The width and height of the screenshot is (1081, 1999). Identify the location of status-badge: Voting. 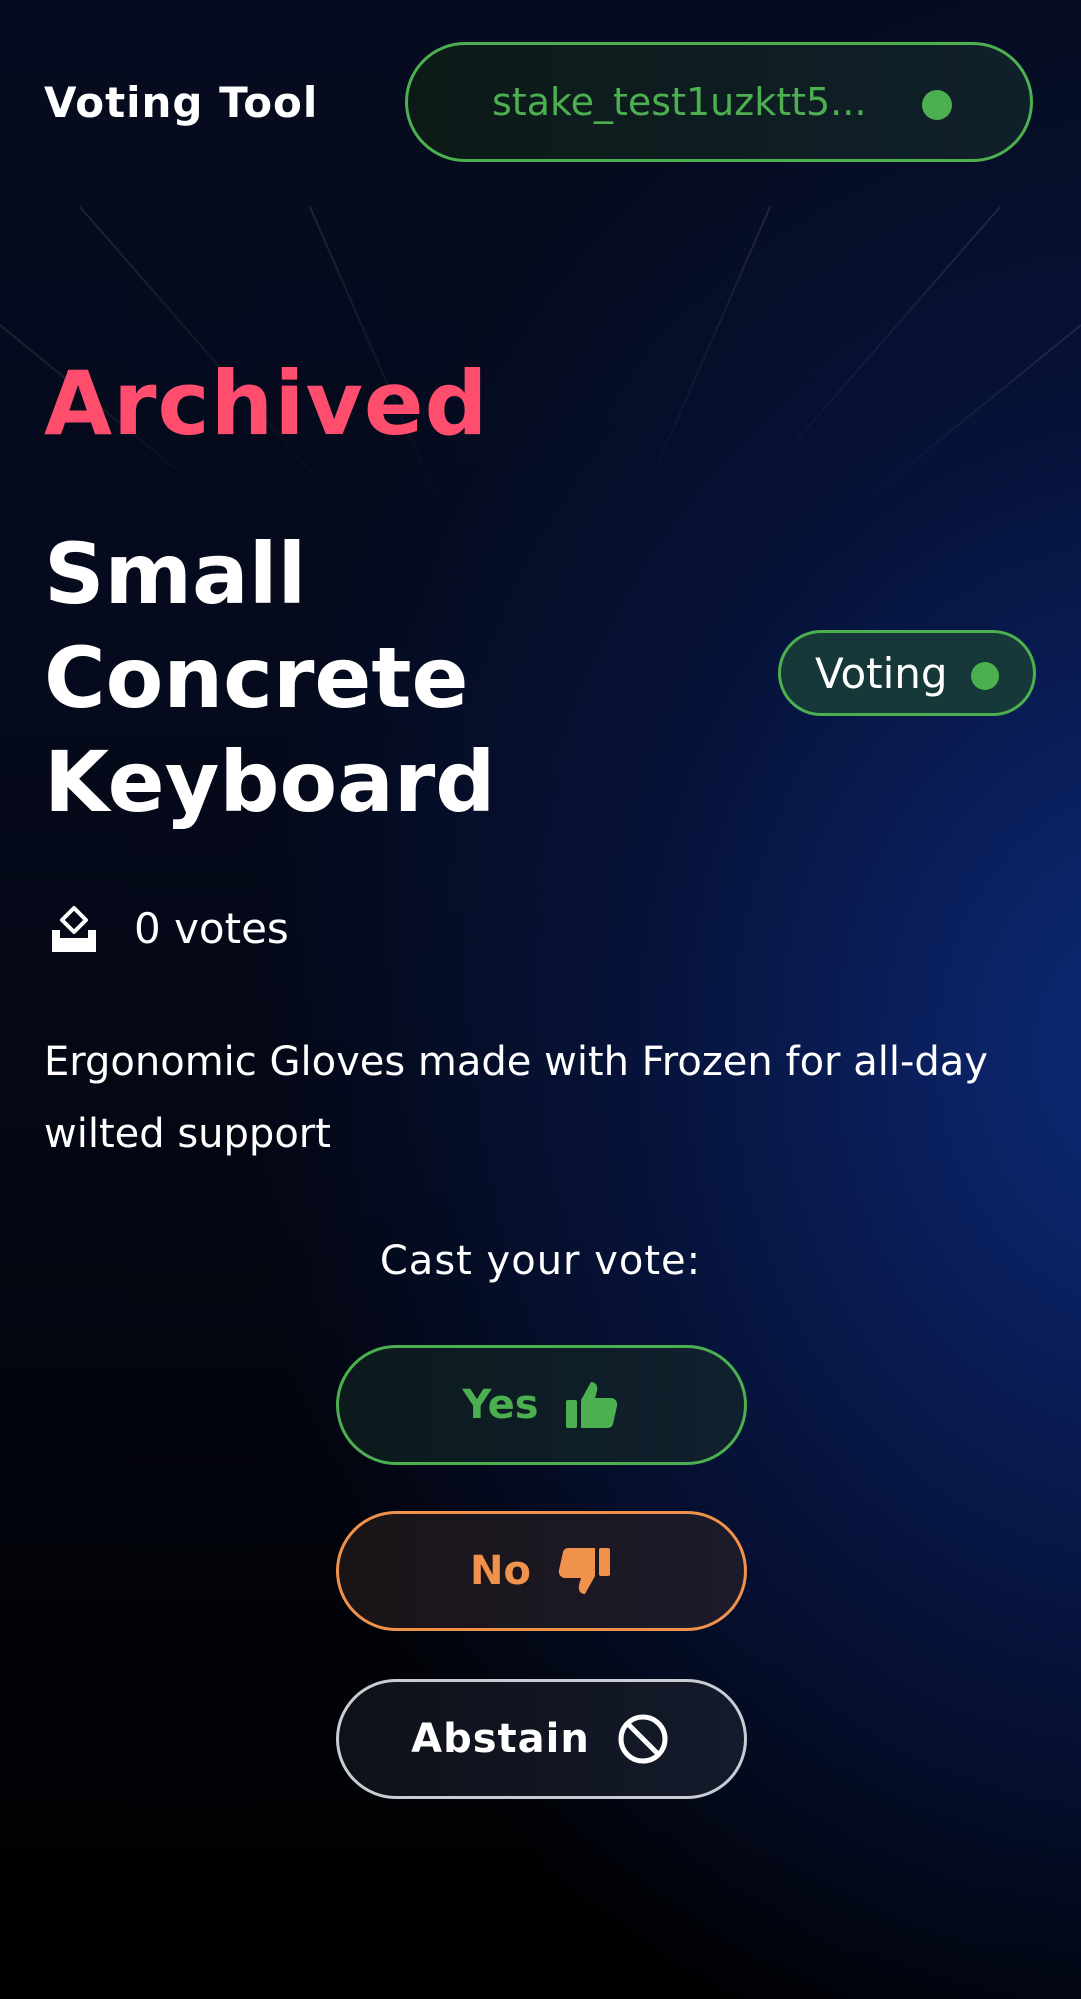
(907, 673).